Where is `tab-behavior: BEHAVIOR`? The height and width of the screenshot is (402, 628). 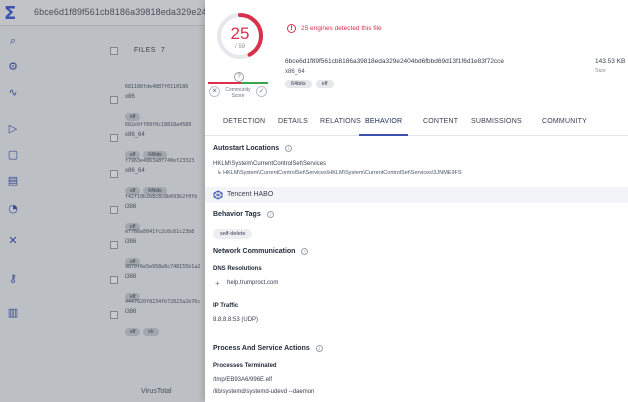 tab-behavior: BEHAVIOR is located at coordinates (384, 122).